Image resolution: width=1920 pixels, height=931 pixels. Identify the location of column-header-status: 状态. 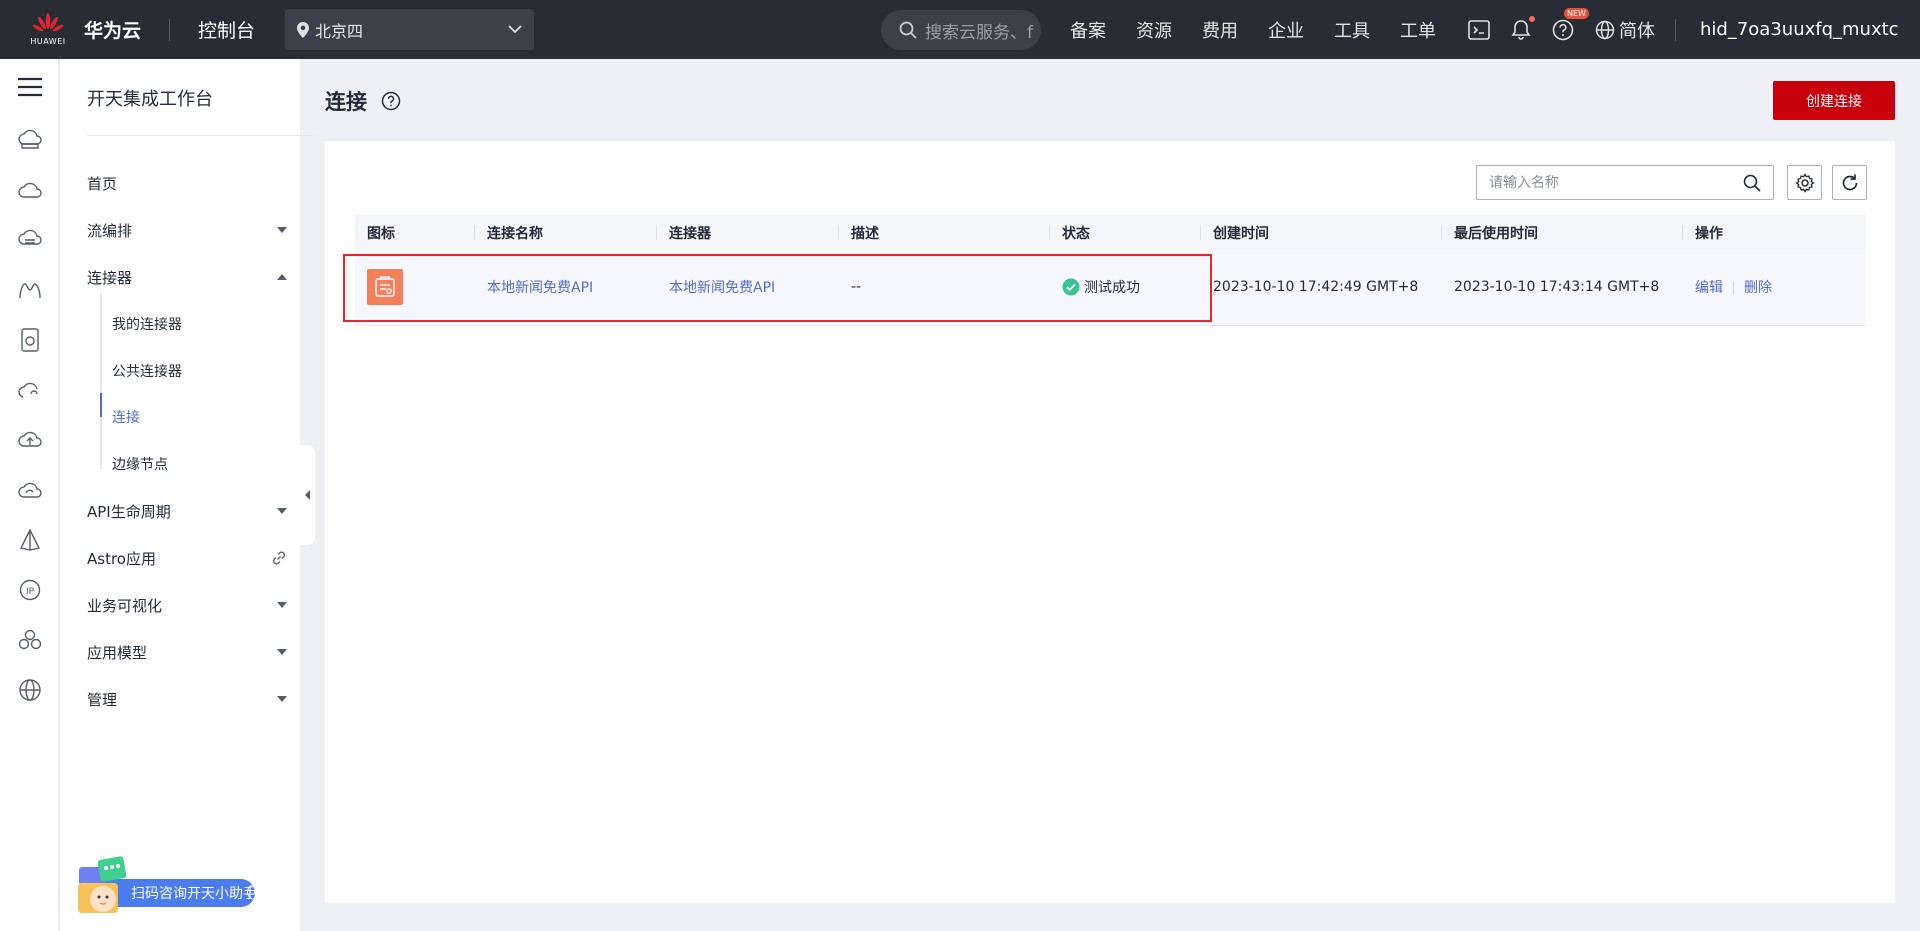
(1125, 232).